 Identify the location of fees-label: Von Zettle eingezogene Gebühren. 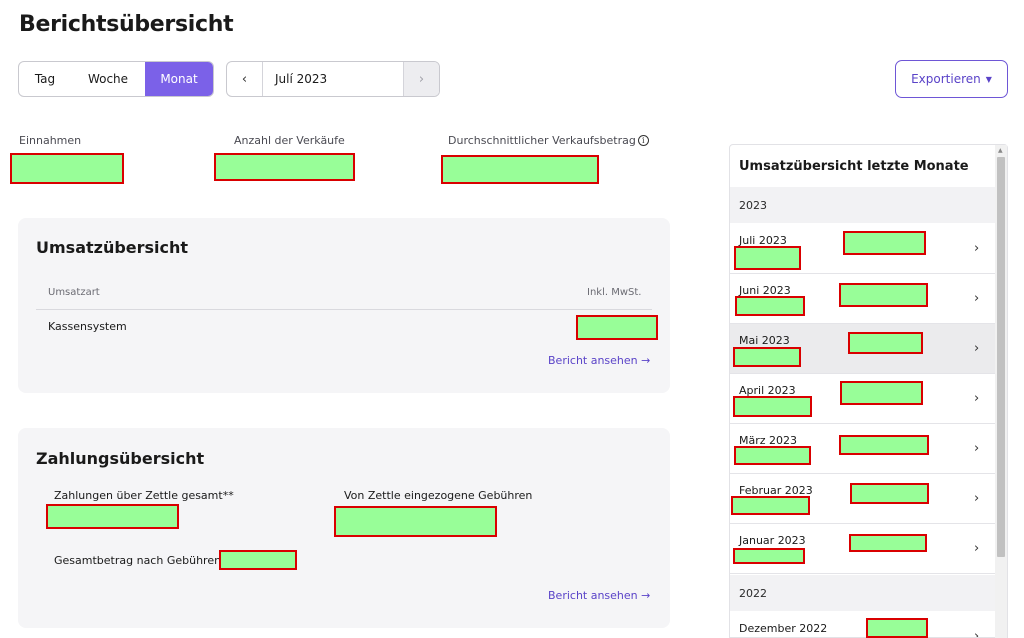
(438, 495).